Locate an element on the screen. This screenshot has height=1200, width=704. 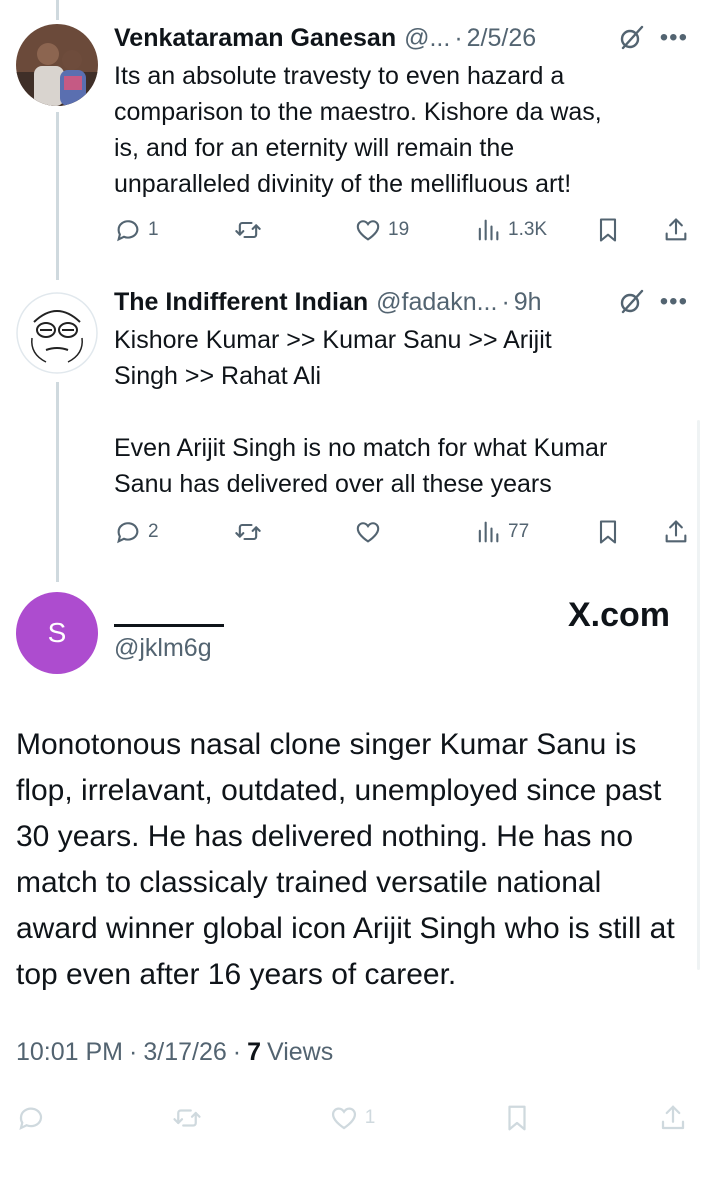
main-like-count: 1 is located at coordinates (370, 1117).